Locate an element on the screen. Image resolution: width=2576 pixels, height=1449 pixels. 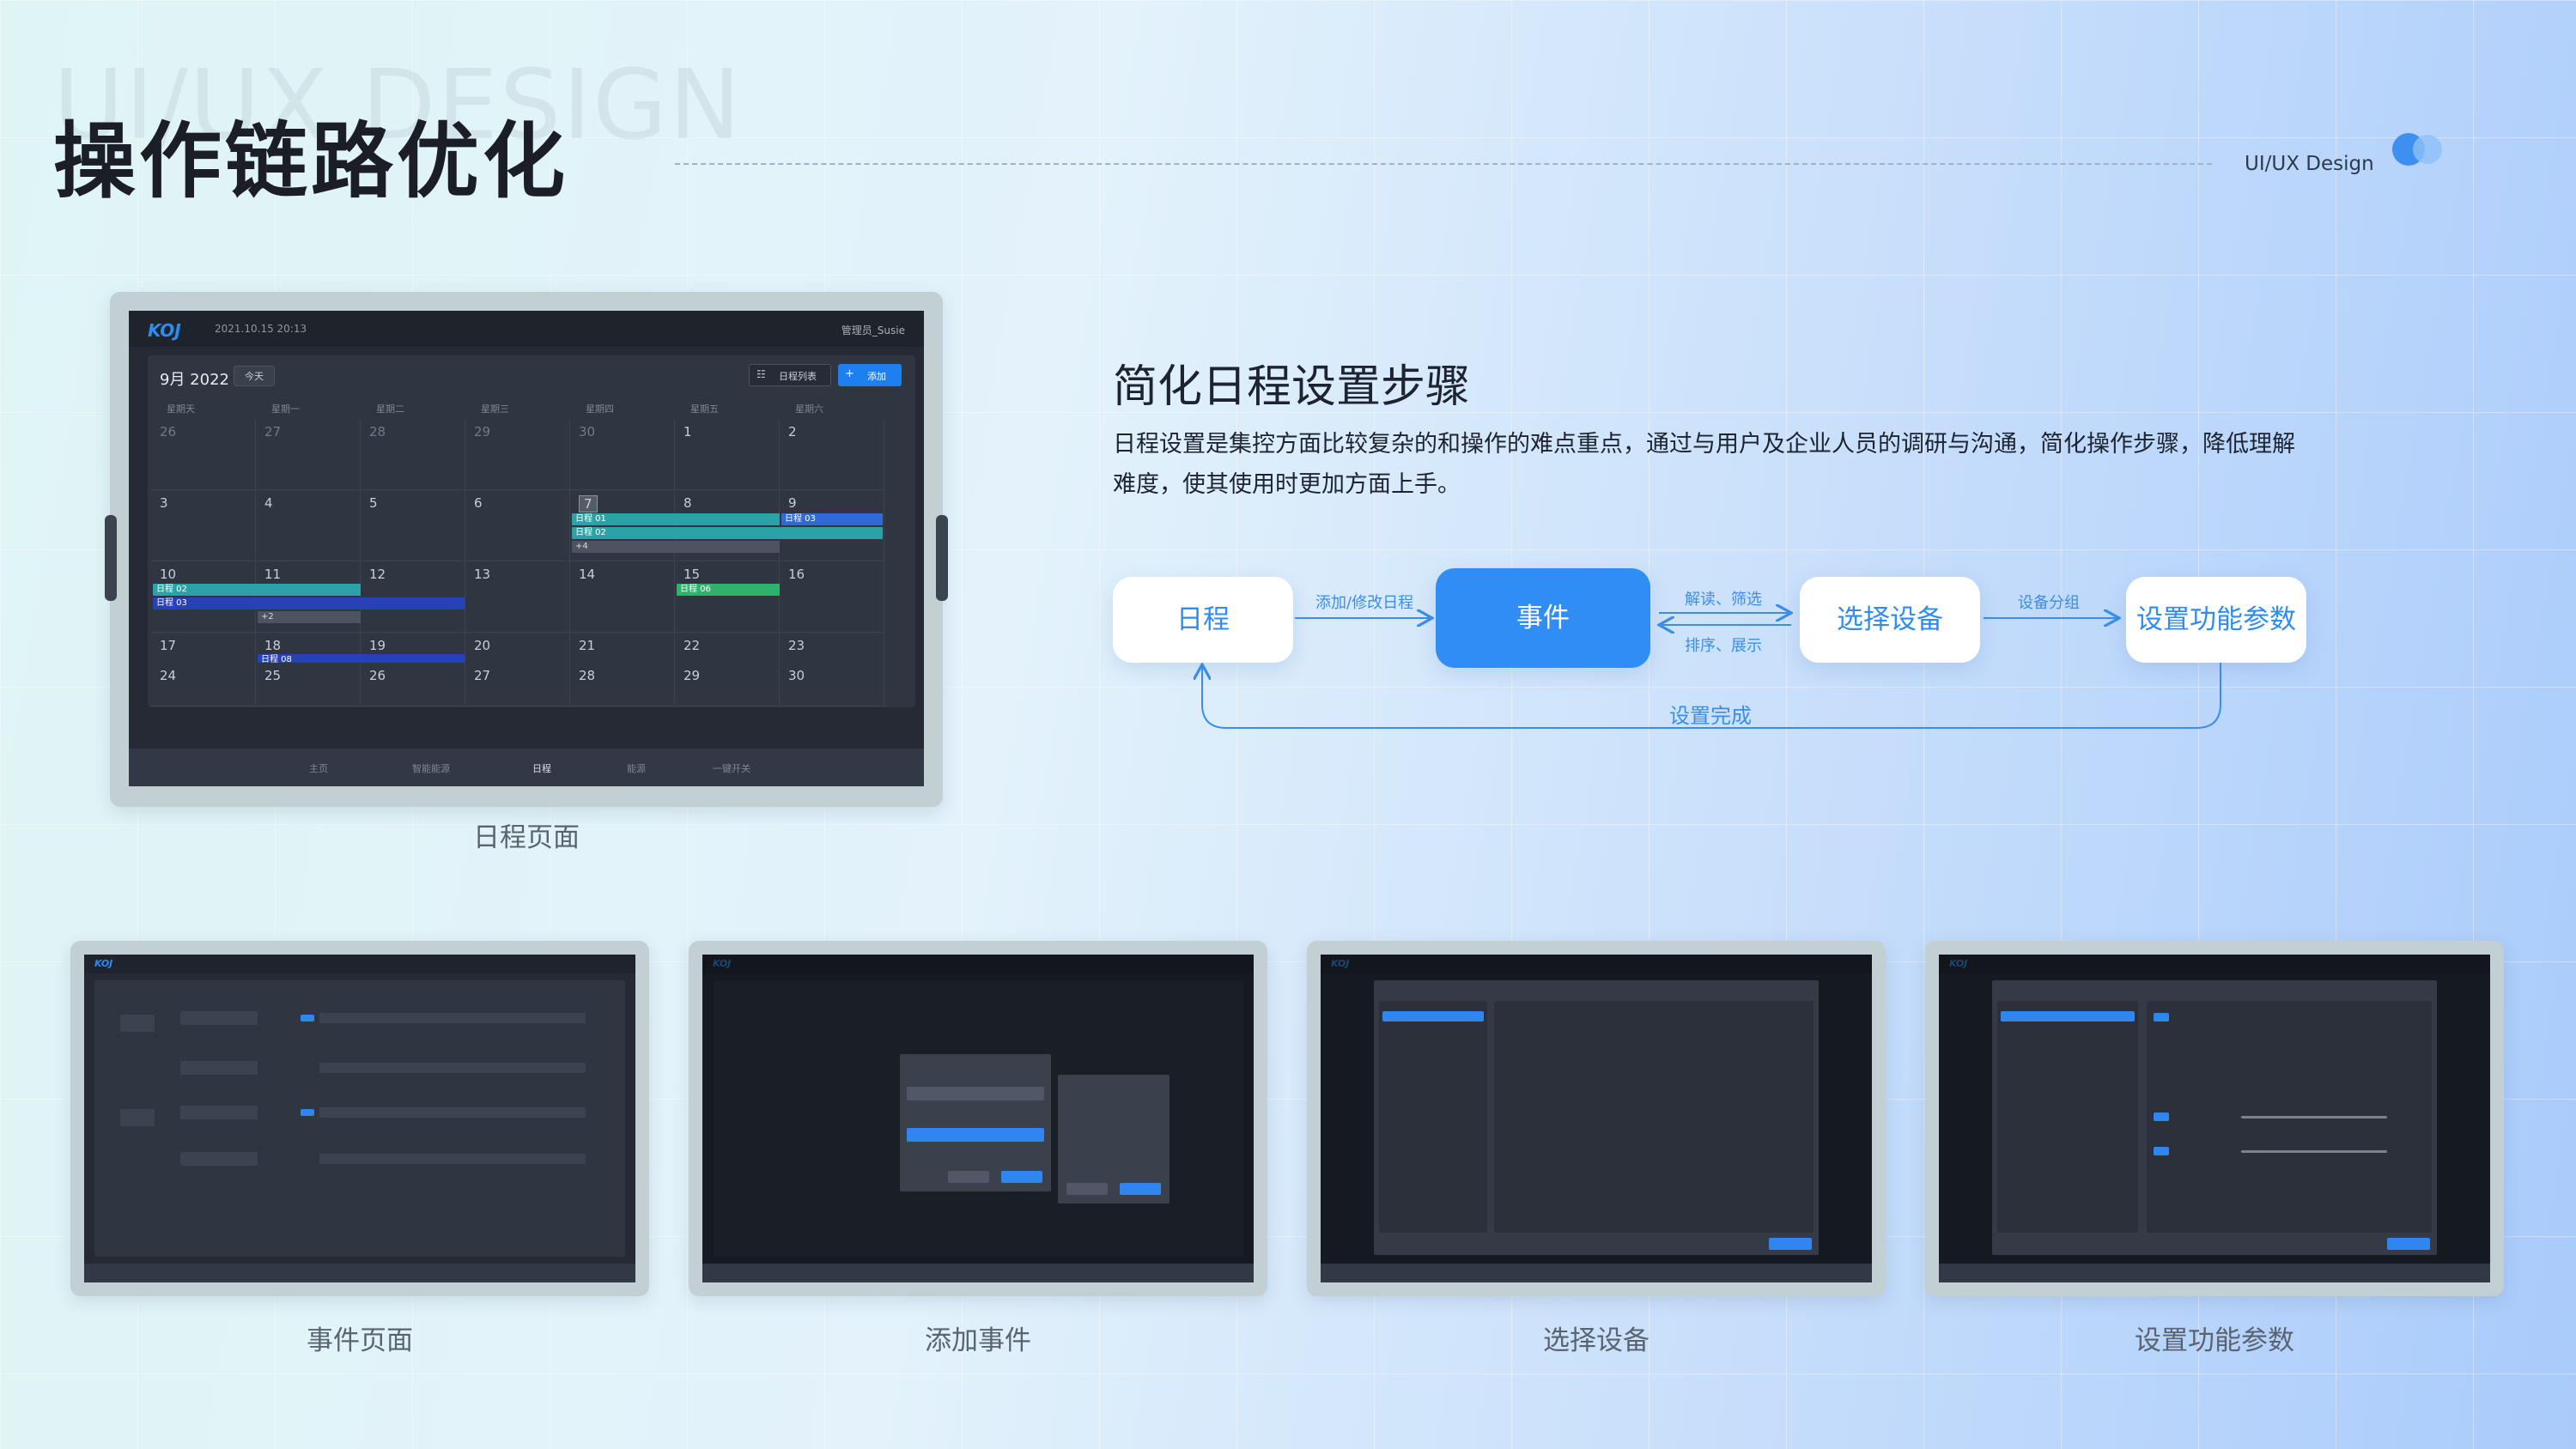
tab-home: 主页 is located at coordinates (318, 768).